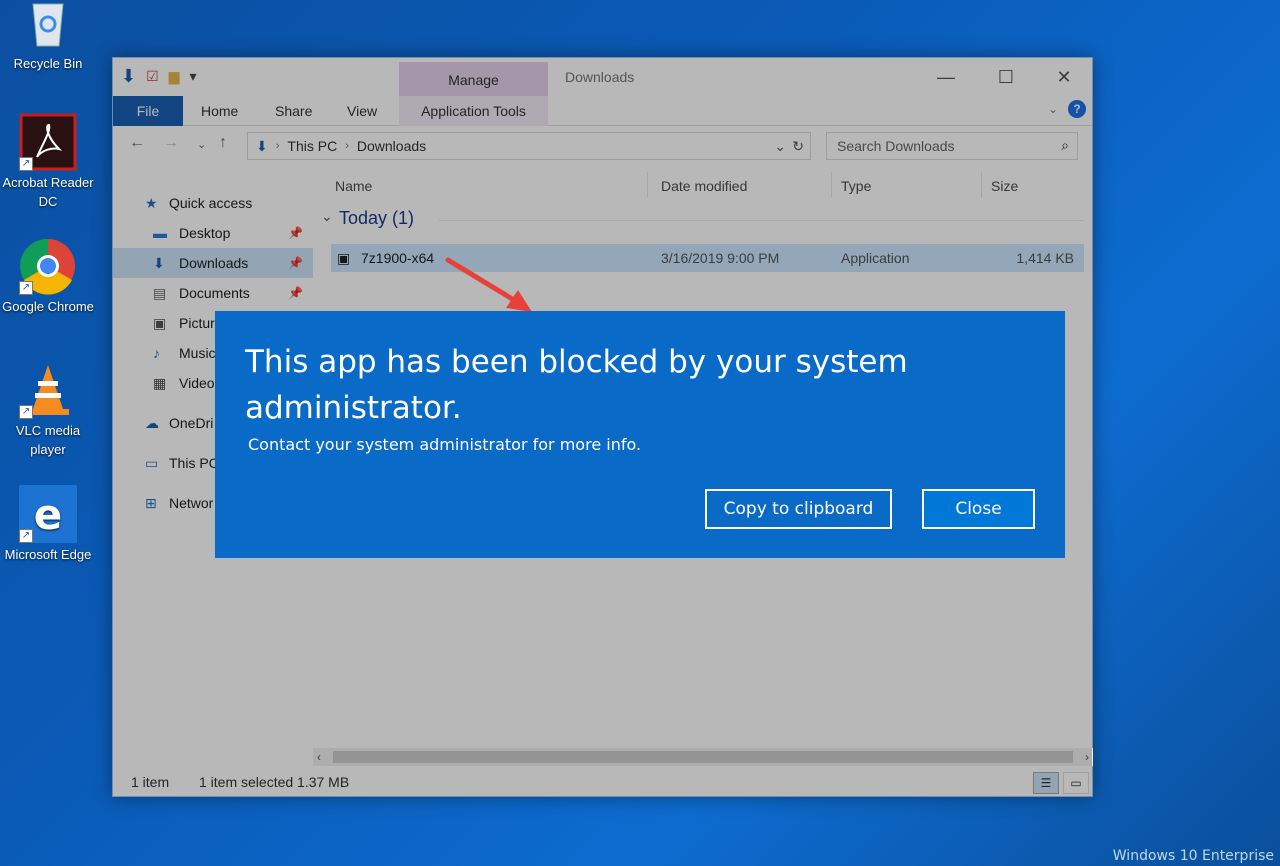 The height and width of the screenshot is (866, 1280). Describe the element at coordinates (48, 554) in the screenshot. I see `desktop-icon-label: Microsoft Edge` at that location.